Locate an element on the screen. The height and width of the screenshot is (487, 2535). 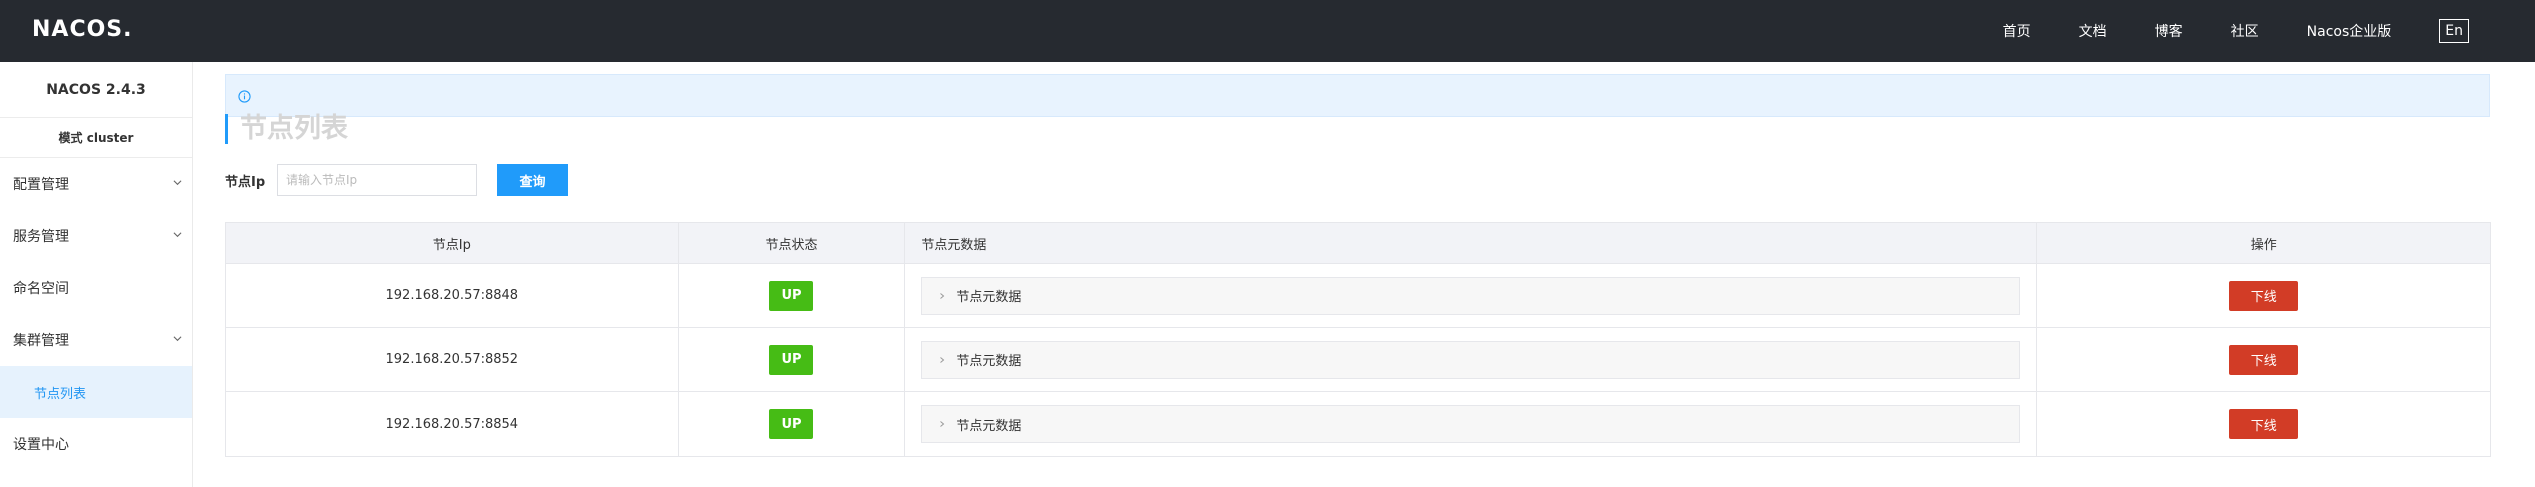
table-row: 192.168.20.57:8854 UP 节点元数据 下线 is located at coordinates (1358, 424).